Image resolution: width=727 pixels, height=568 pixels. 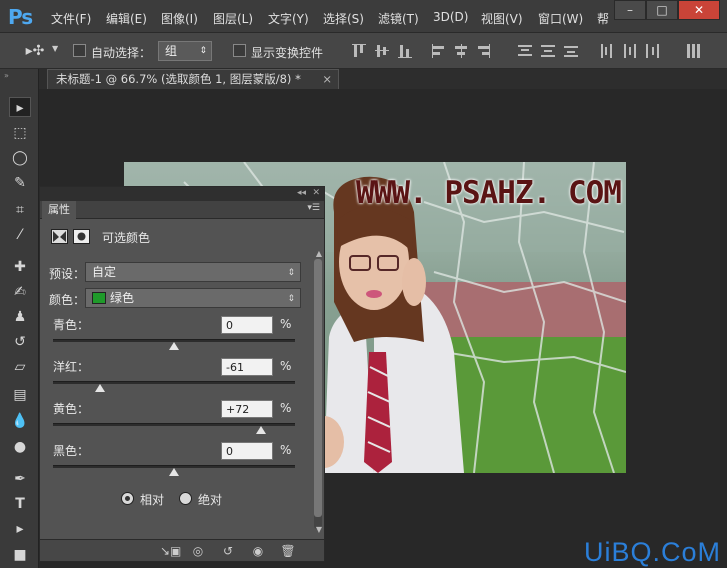 What do you see at coordinates (316, 193) in the screenshot?
I see `panel-close-button: ✕` at bounding box center [316, 193].